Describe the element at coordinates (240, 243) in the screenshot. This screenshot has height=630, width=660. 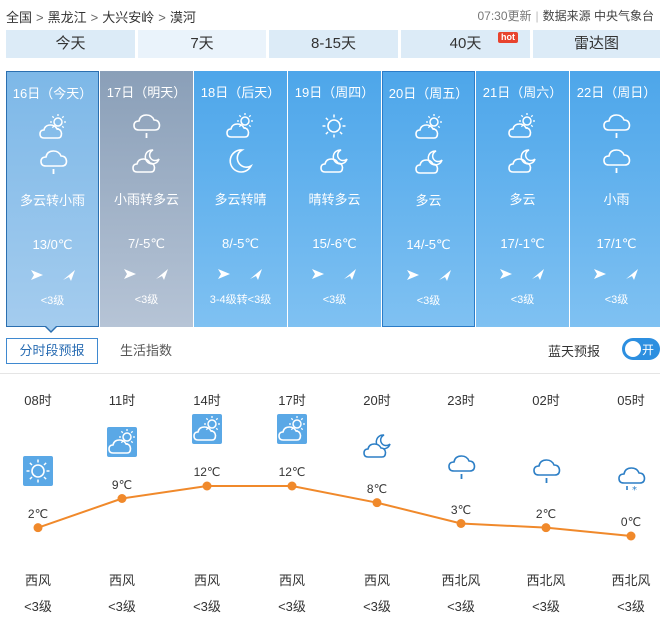
I see `day-temp-range: 8/-5℃` at that location.